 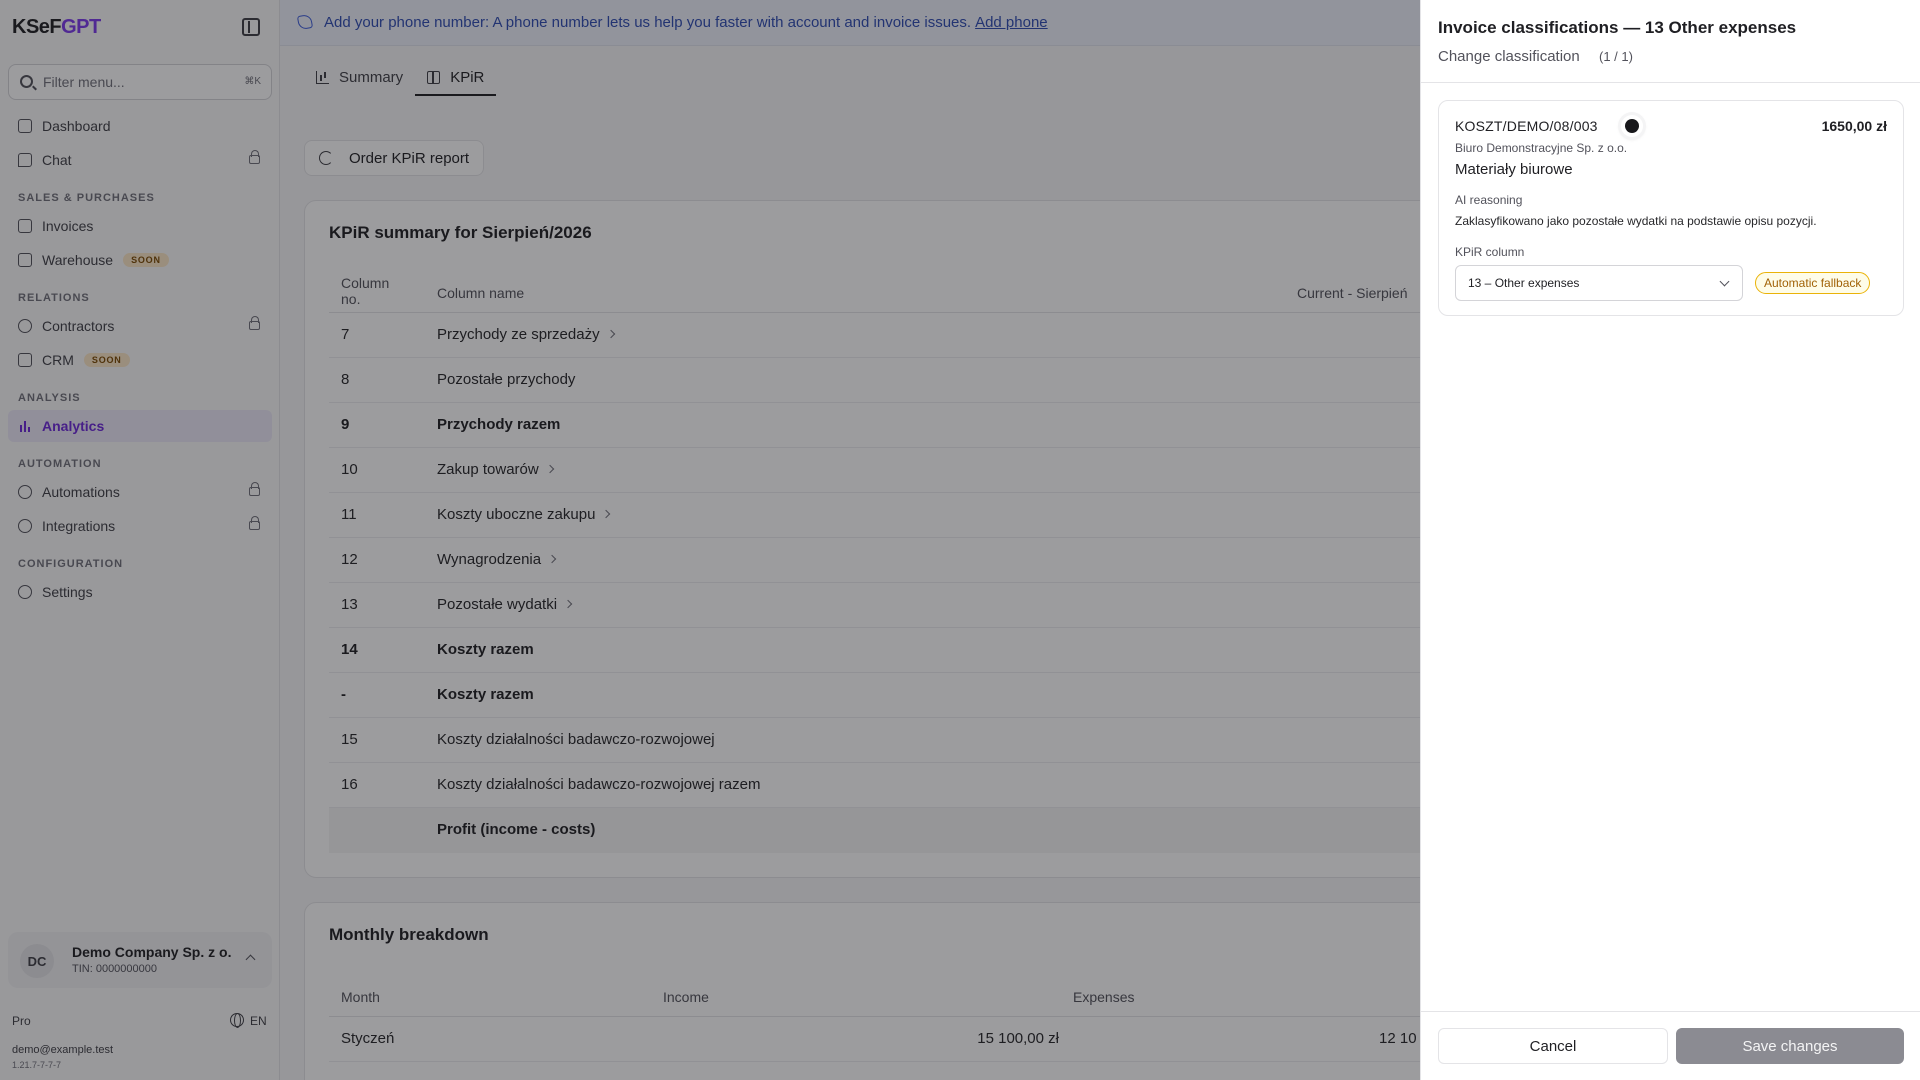 I want to click on cancel-button: Cancel, so click(x=1553, y=1046).